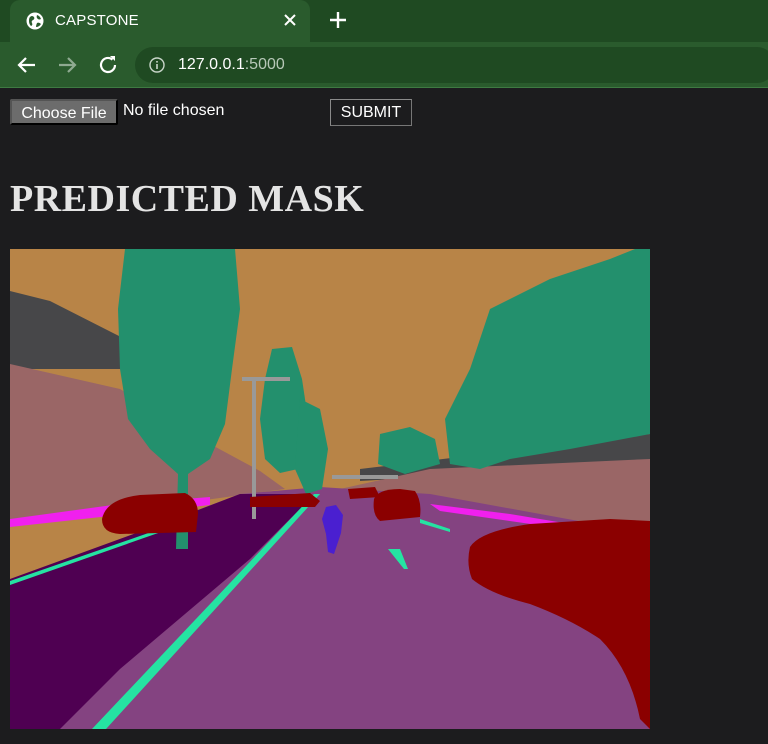 The width and height of the screenshot is (768, 744). I want to click on submit-button: SUBMIT, so click(371, 112).